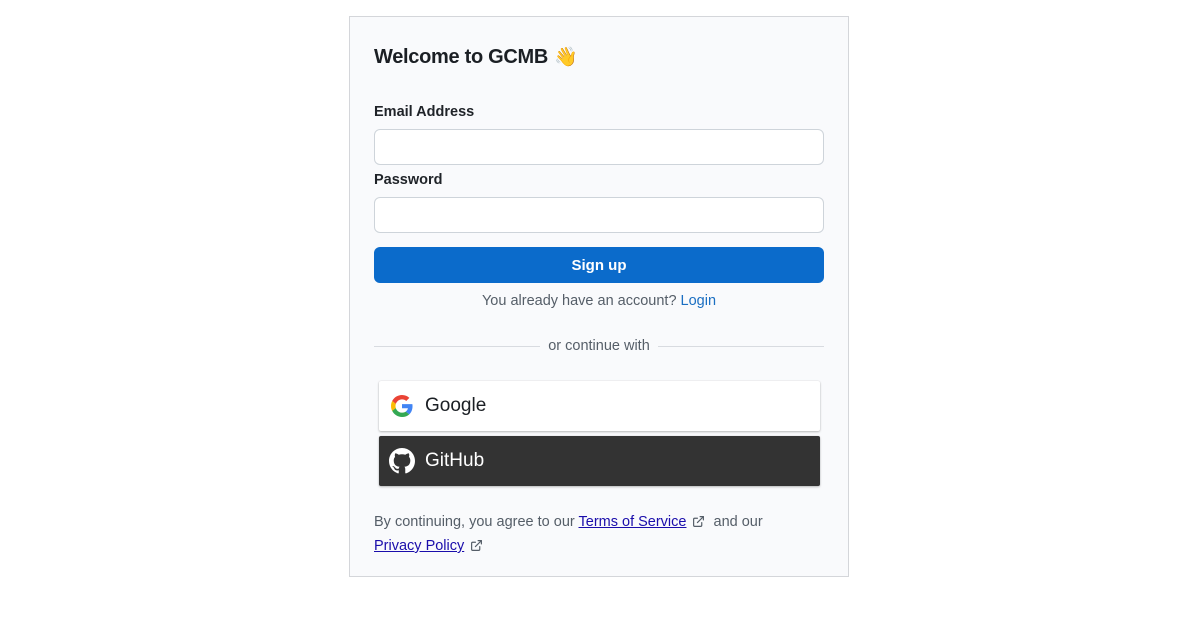 The width and height of the screenshot is (1197, 631). Describe the element at coordinates (698, 301) in the screenshot. I see `login-link: Login` at that location.